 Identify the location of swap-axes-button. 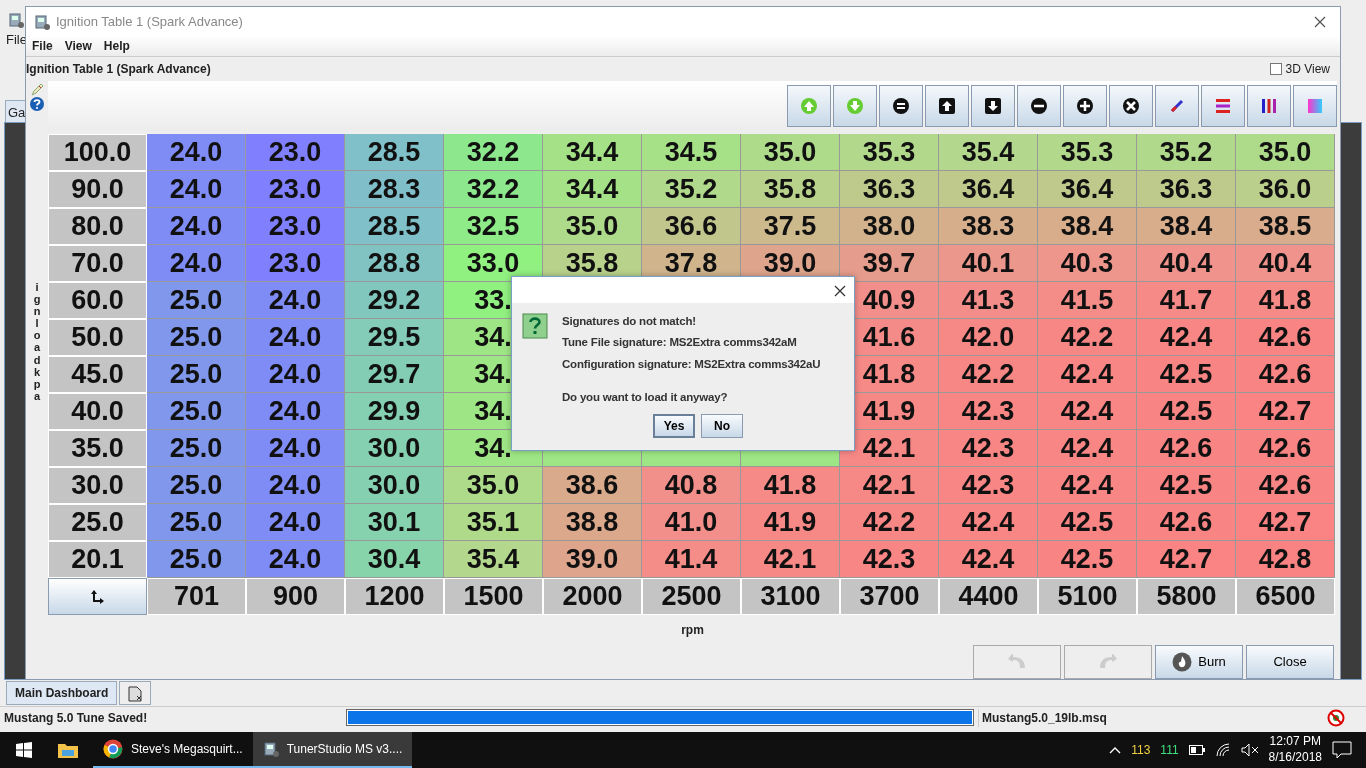
(97, 596).